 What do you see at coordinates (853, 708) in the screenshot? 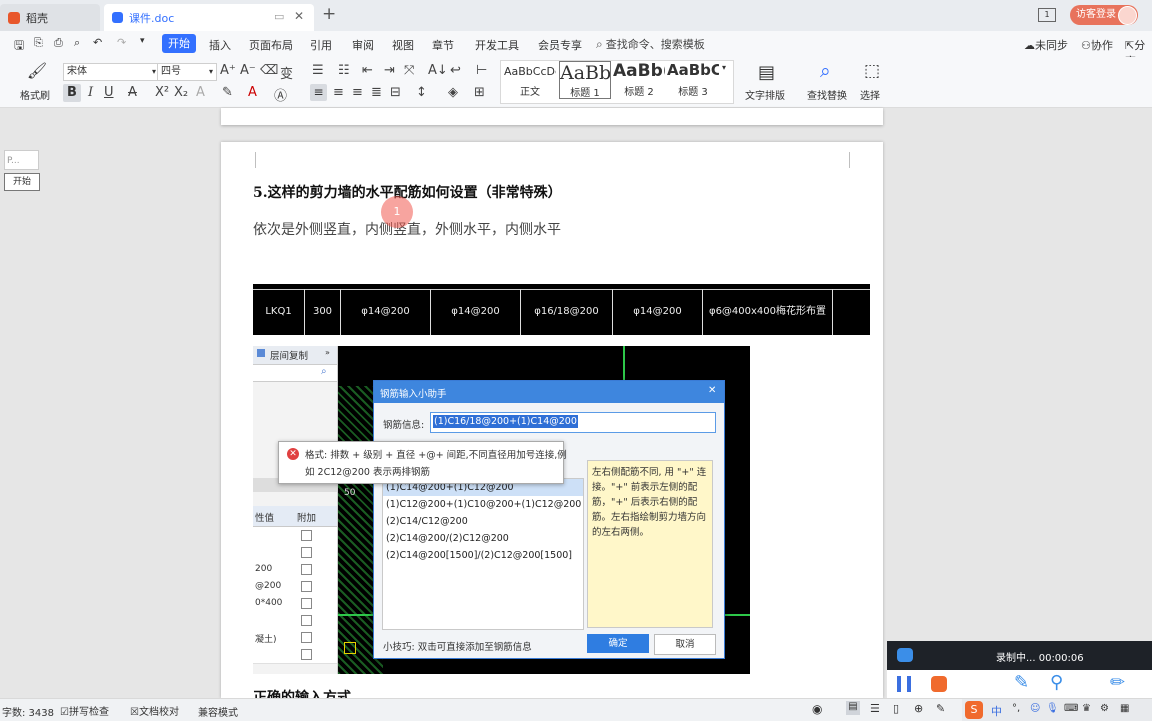
I see `page-view-icon: ▤` at bounding box center [853, 708].